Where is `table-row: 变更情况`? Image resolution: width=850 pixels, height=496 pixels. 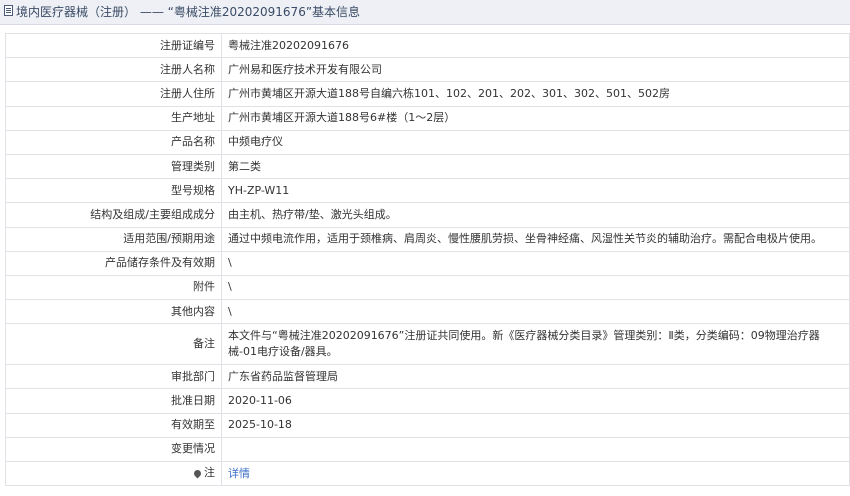 table-row: 变更情况 is located at coordinates (427, 449).